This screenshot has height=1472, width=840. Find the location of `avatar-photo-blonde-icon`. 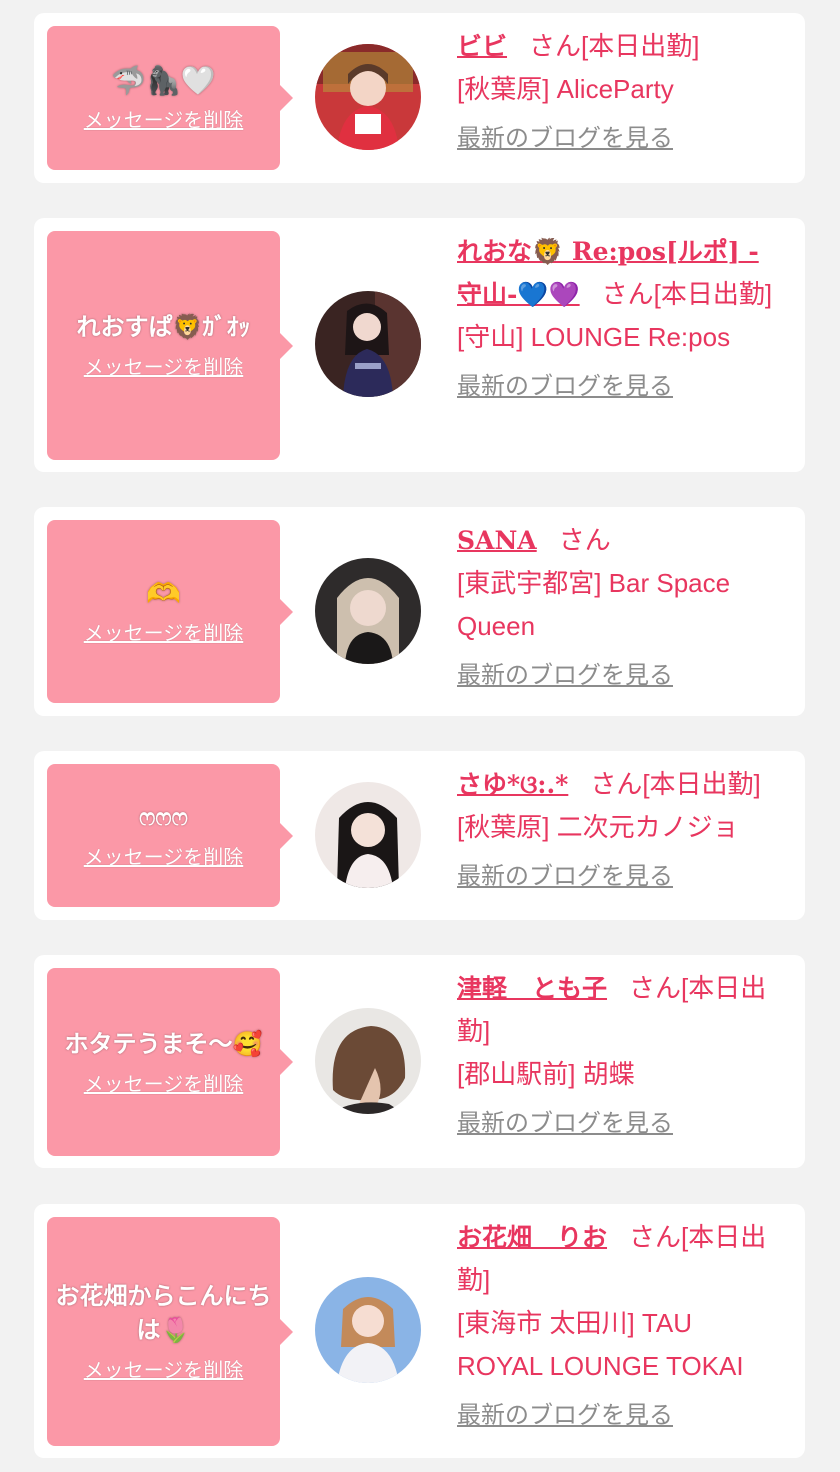

avatar-photo-blonde-icon is located at coordinates (368, 611).